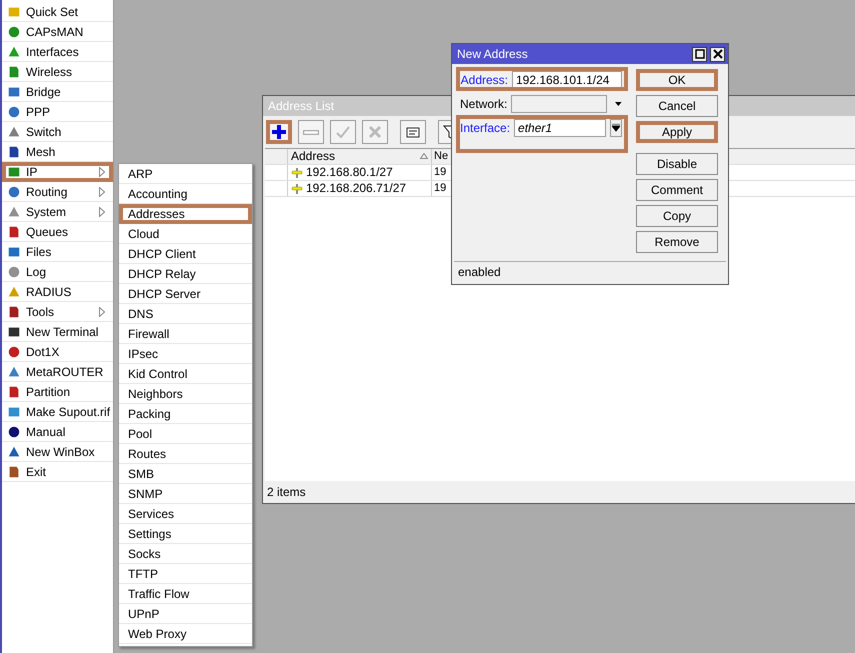 This screenshot has height=653, width=855. Describe the element at coordinates (38, 111) in the screenshot. I see `menu-label: PPP` at that location.